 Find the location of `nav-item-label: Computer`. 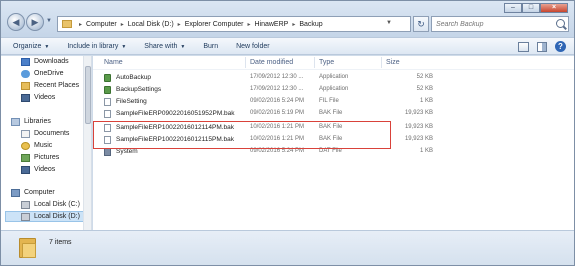

nav-item-label: Computer is located at coordinates (39, 192).